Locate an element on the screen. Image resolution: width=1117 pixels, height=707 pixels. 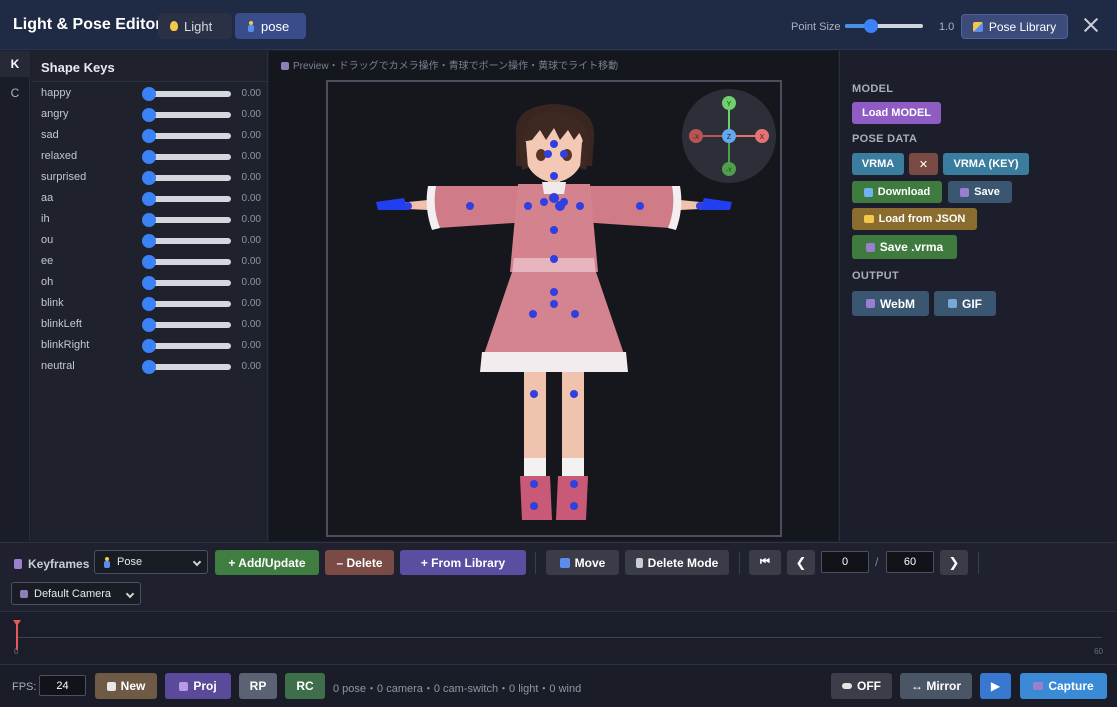
shape-key-row: surprised 0.00 is located at coordinates (151, 177).